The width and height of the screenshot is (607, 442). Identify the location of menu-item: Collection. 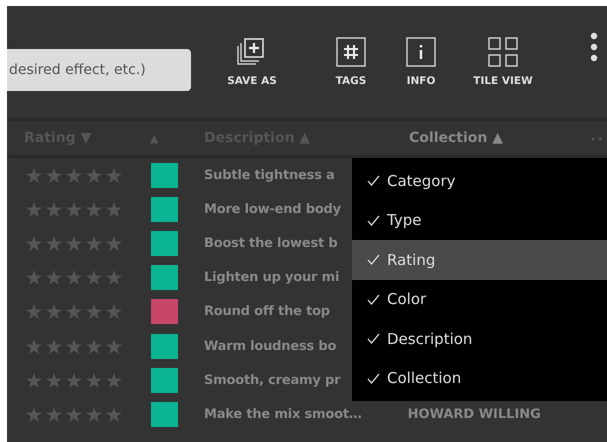
(479, 378).